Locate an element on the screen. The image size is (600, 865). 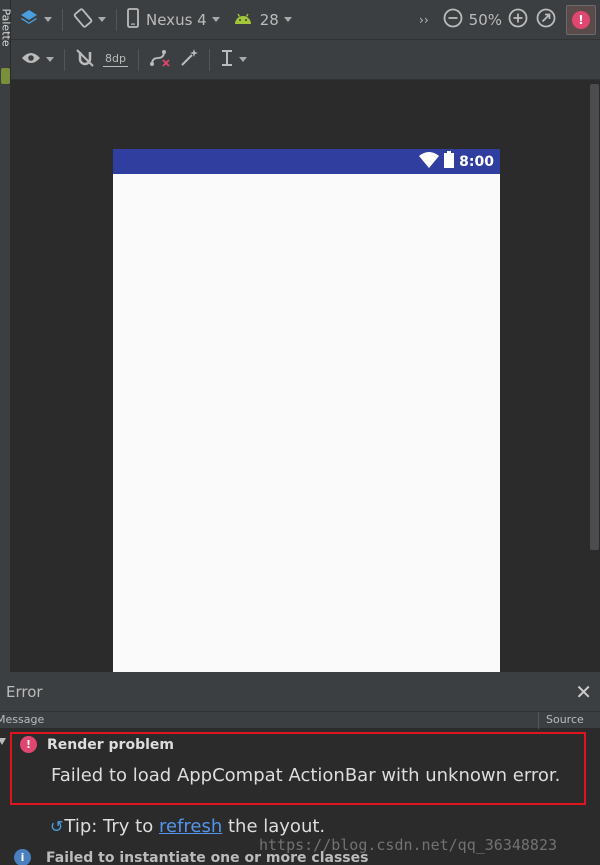
phone-icon is located at coordinates (133, 19).